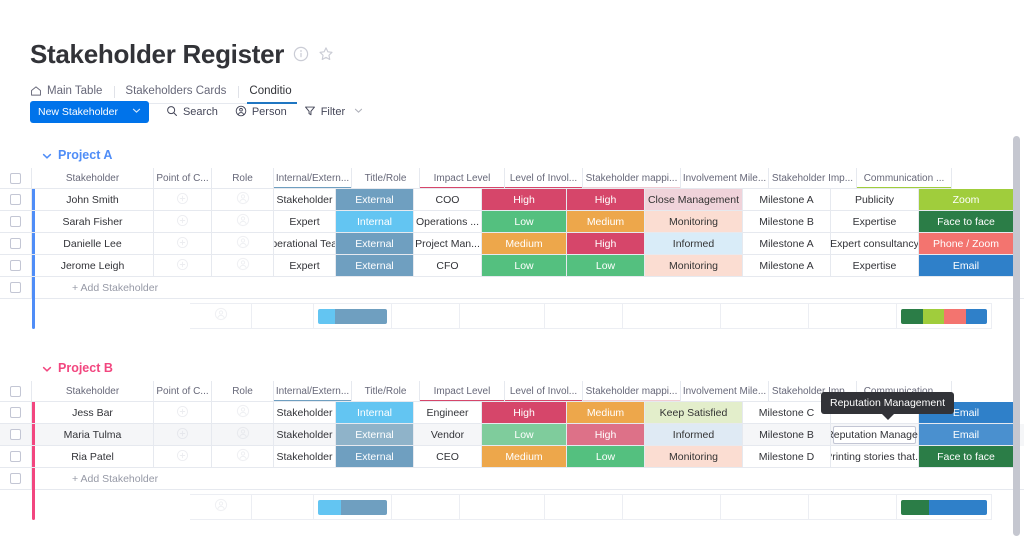  I want to click on cell-level-of-involvement: Low, so click(606, 266).